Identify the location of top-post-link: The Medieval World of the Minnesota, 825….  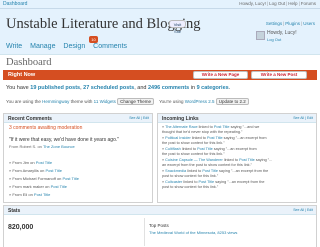
(193, 232).